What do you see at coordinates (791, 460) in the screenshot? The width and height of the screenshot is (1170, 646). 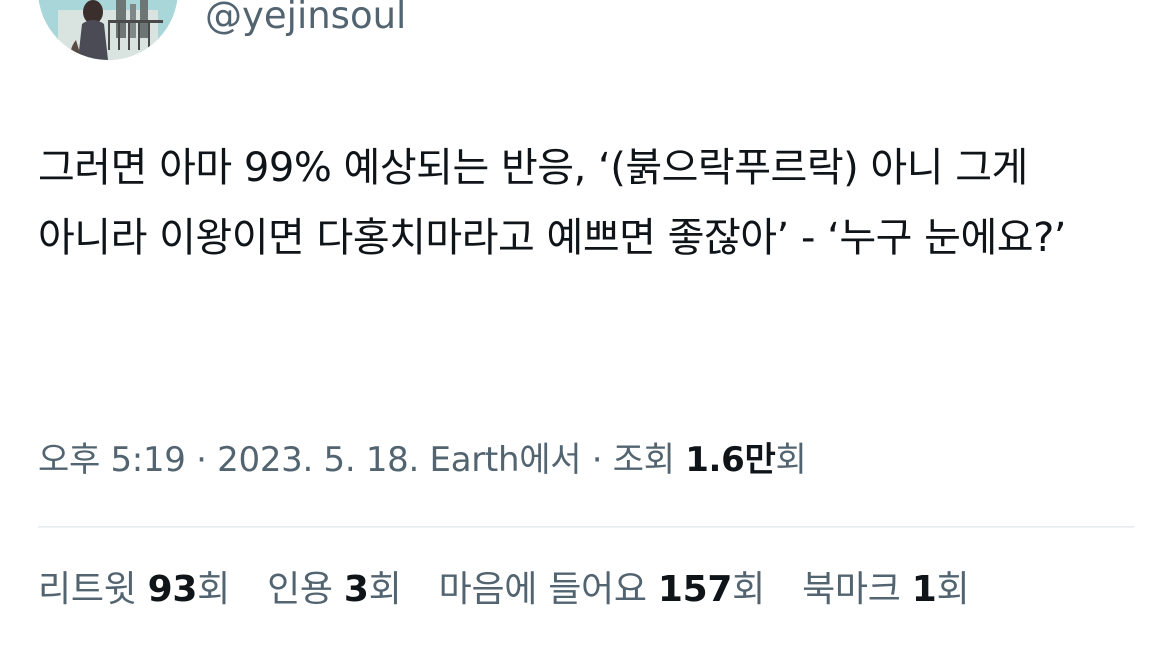 I see `views-suffix: 회` at bounding box center [791, 460].